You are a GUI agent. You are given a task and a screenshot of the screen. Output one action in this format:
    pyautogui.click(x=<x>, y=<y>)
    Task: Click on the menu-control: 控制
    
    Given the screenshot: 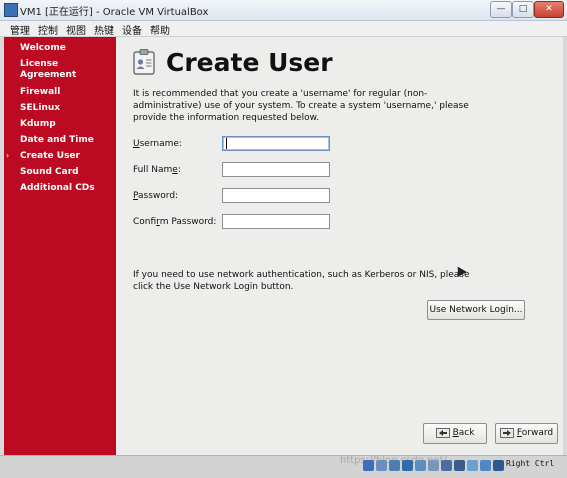 What is the action you would take?
    pyautogui.click(x=48, y=29)
    